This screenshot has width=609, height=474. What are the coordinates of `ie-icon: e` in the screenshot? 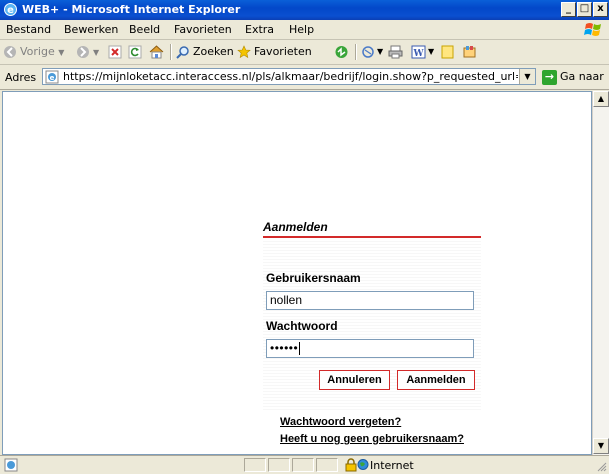 It's located at (10, 9).